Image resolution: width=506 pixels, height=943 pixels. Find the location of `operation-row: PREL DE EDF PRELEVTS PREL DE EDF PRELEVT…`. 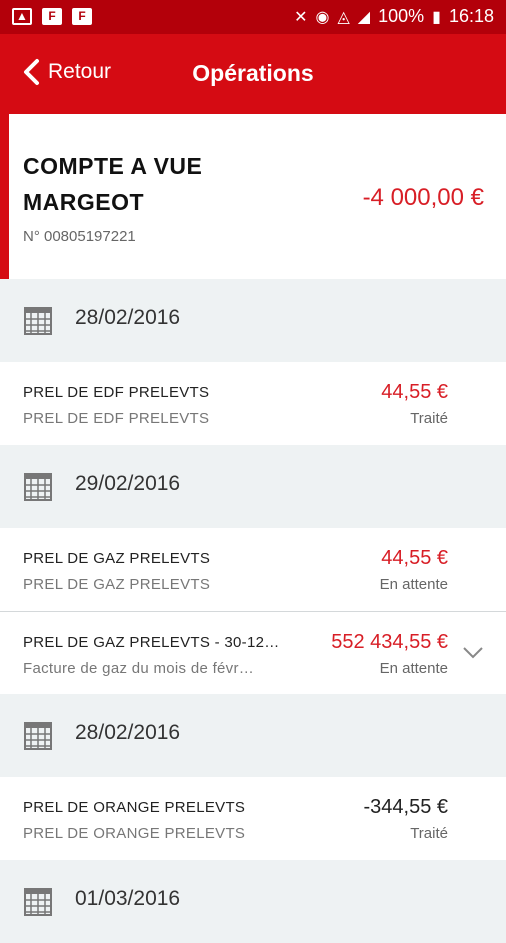

operation-row: PREL DE EDF PRELEVTS PREL DE EDF PRELEVT… is located at coordinates (253, 403).